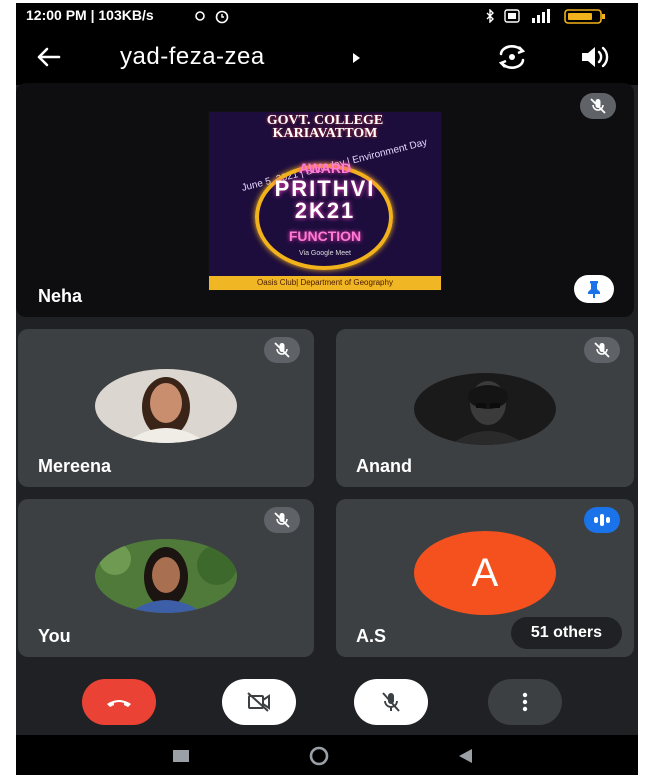 This screenshot has height=776, width=650. I want to click on avatar-initial-letter: A, so click(485, 572).